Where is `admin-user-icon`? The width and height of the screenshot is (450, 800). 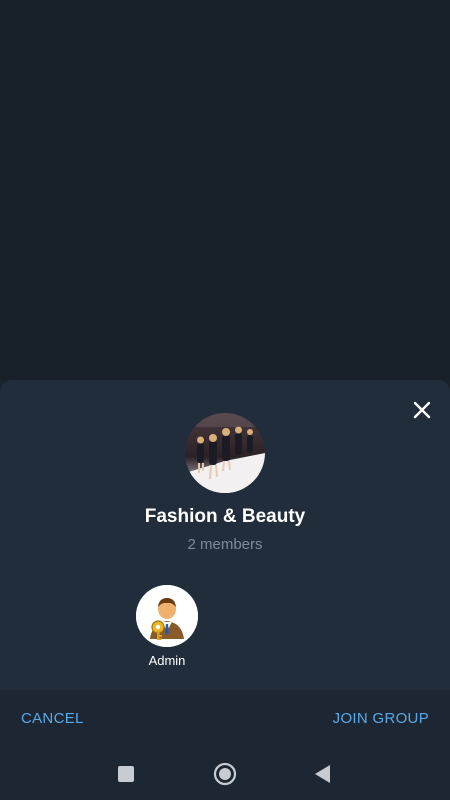 admin-user-icon is located at coordinates (167, 616).